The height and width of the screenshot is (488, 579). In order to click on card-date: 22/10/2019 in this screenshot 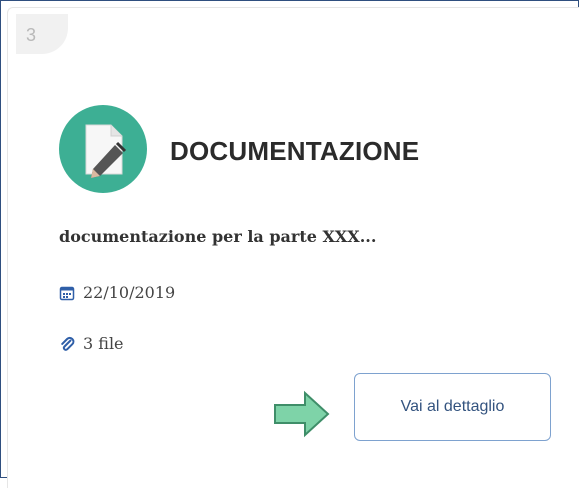, I will do `click(129, 292)`.